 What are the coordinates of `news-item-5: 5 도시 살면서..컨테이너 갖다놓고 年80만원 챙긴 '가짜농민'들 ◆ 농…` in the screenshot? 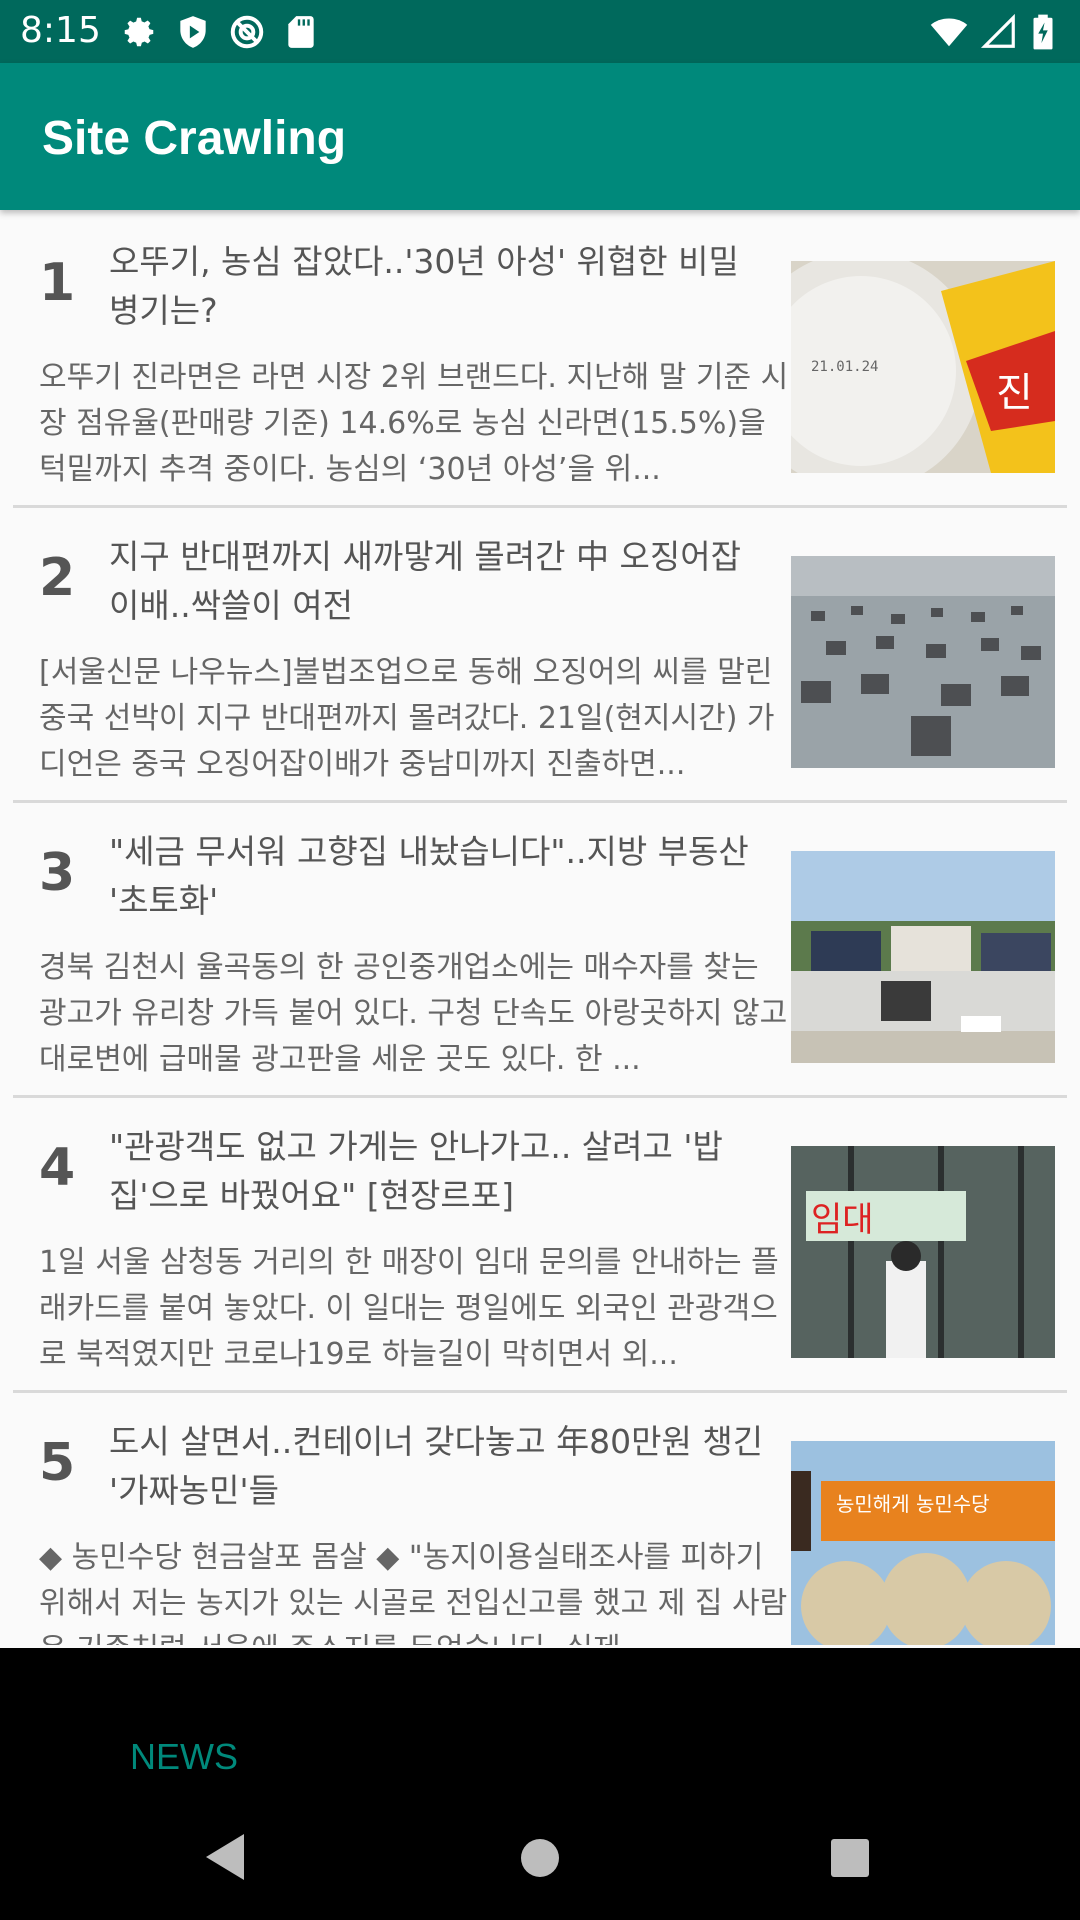 It's located at (540, 1519).